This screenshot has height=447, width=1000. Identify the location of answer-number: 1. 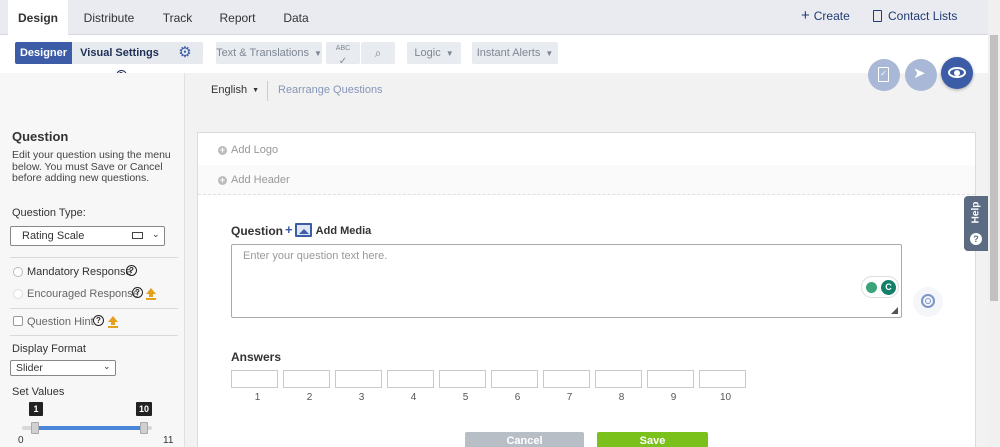
(257, 397).